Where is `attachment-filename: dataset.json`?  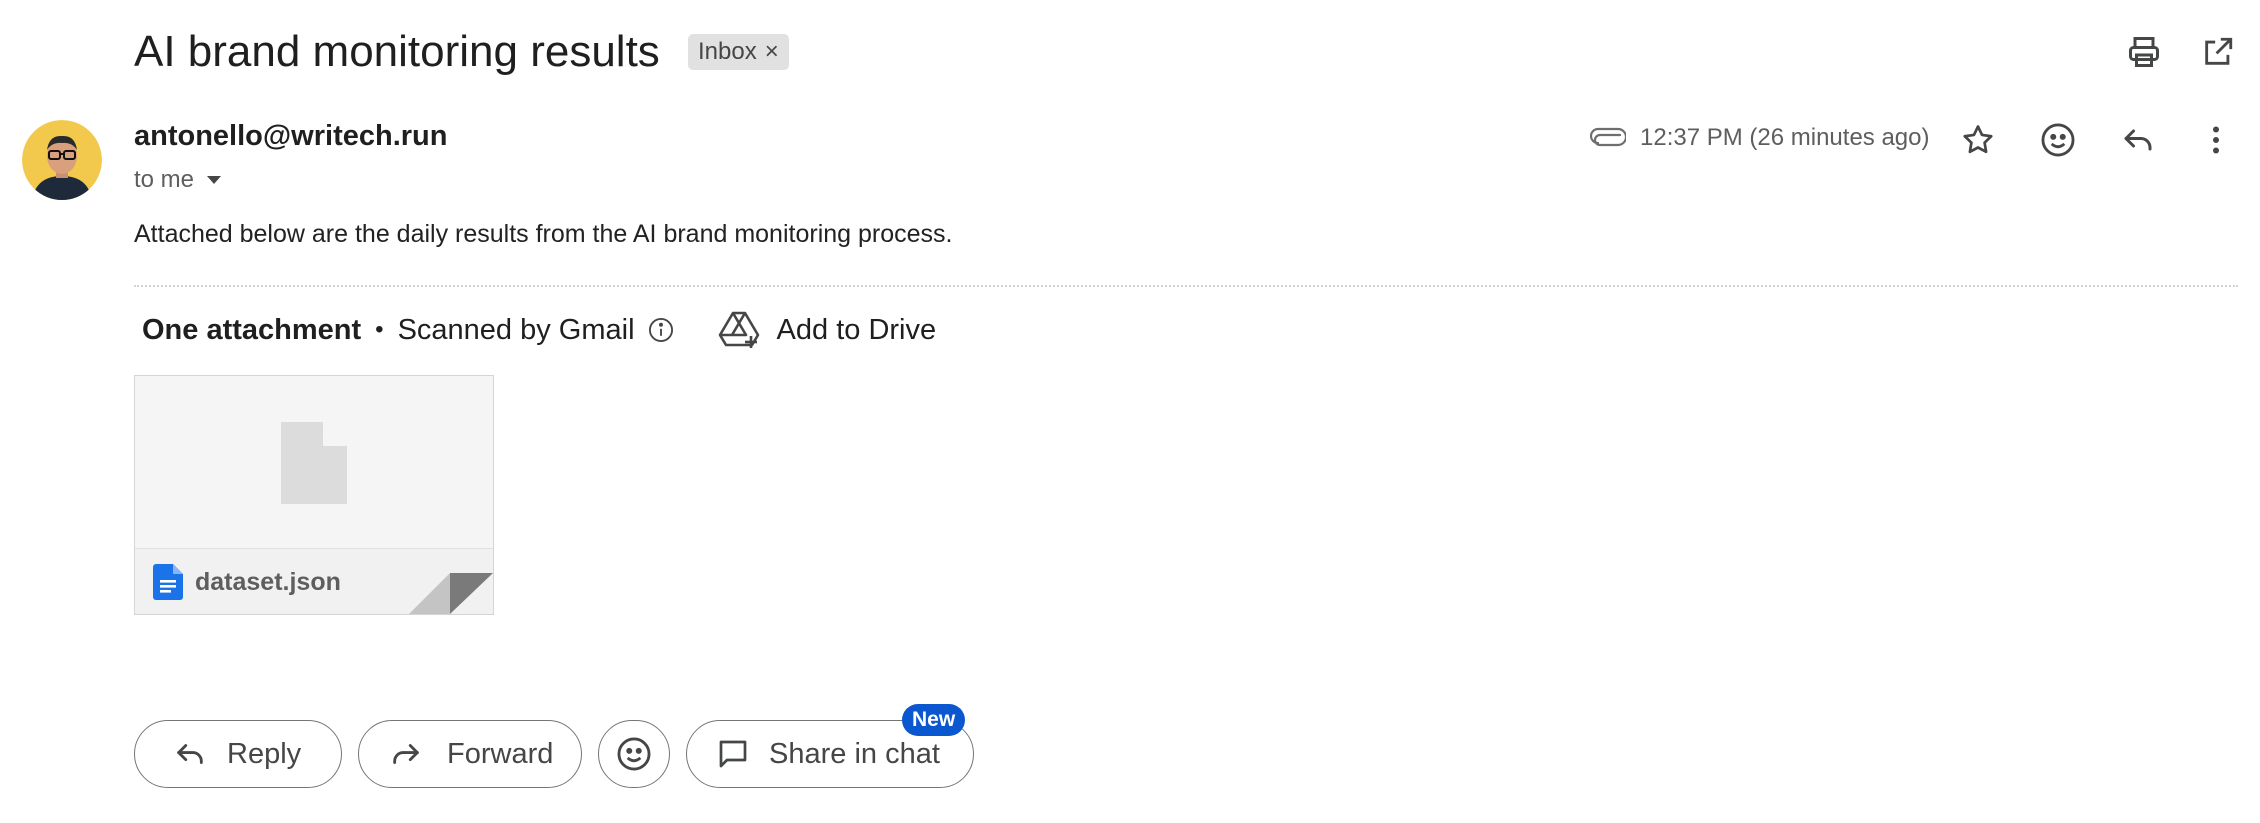 attachment-filename: dataset.json is located at coordinates (268, 581).